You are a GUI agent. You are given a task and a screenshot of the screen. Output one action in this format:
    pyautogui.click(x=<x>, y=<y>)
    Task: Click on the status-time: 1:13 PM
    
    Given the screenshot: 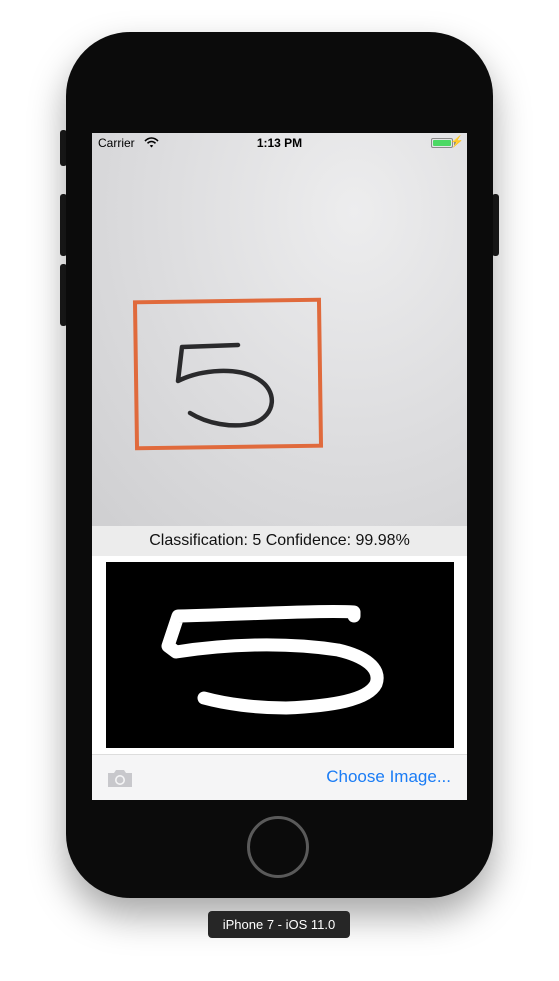 What is the action you would take?
    pyautogui.click(x=279, y=143)
    